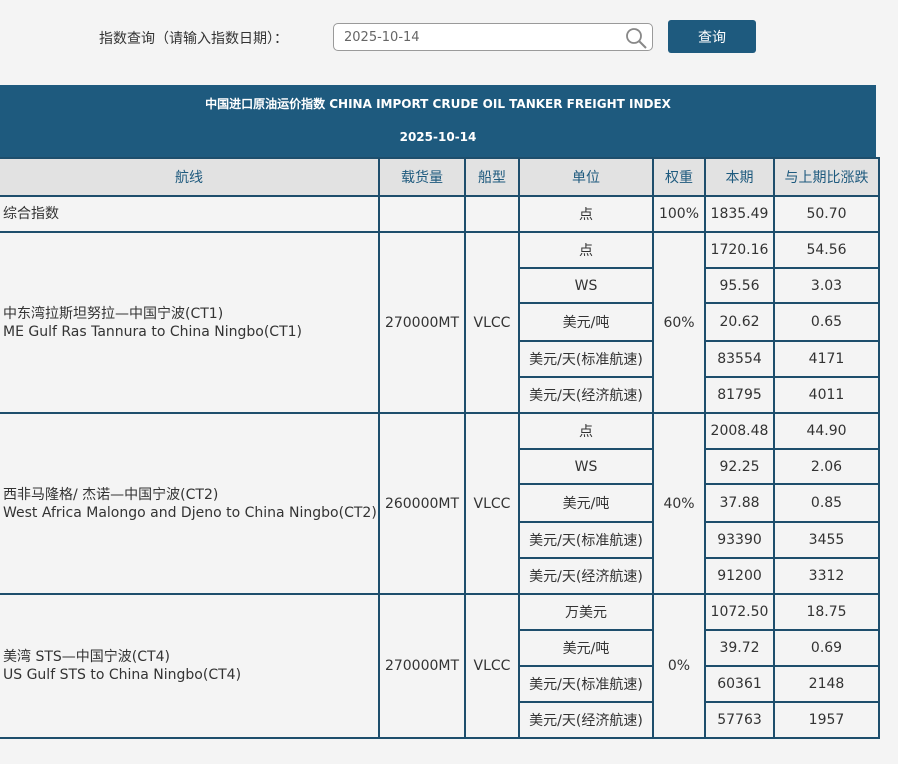  What do you see at coordinates (586, 177) in the screenshot?
I see `column-header-unit: 单位` at bounding box center [586, 177].